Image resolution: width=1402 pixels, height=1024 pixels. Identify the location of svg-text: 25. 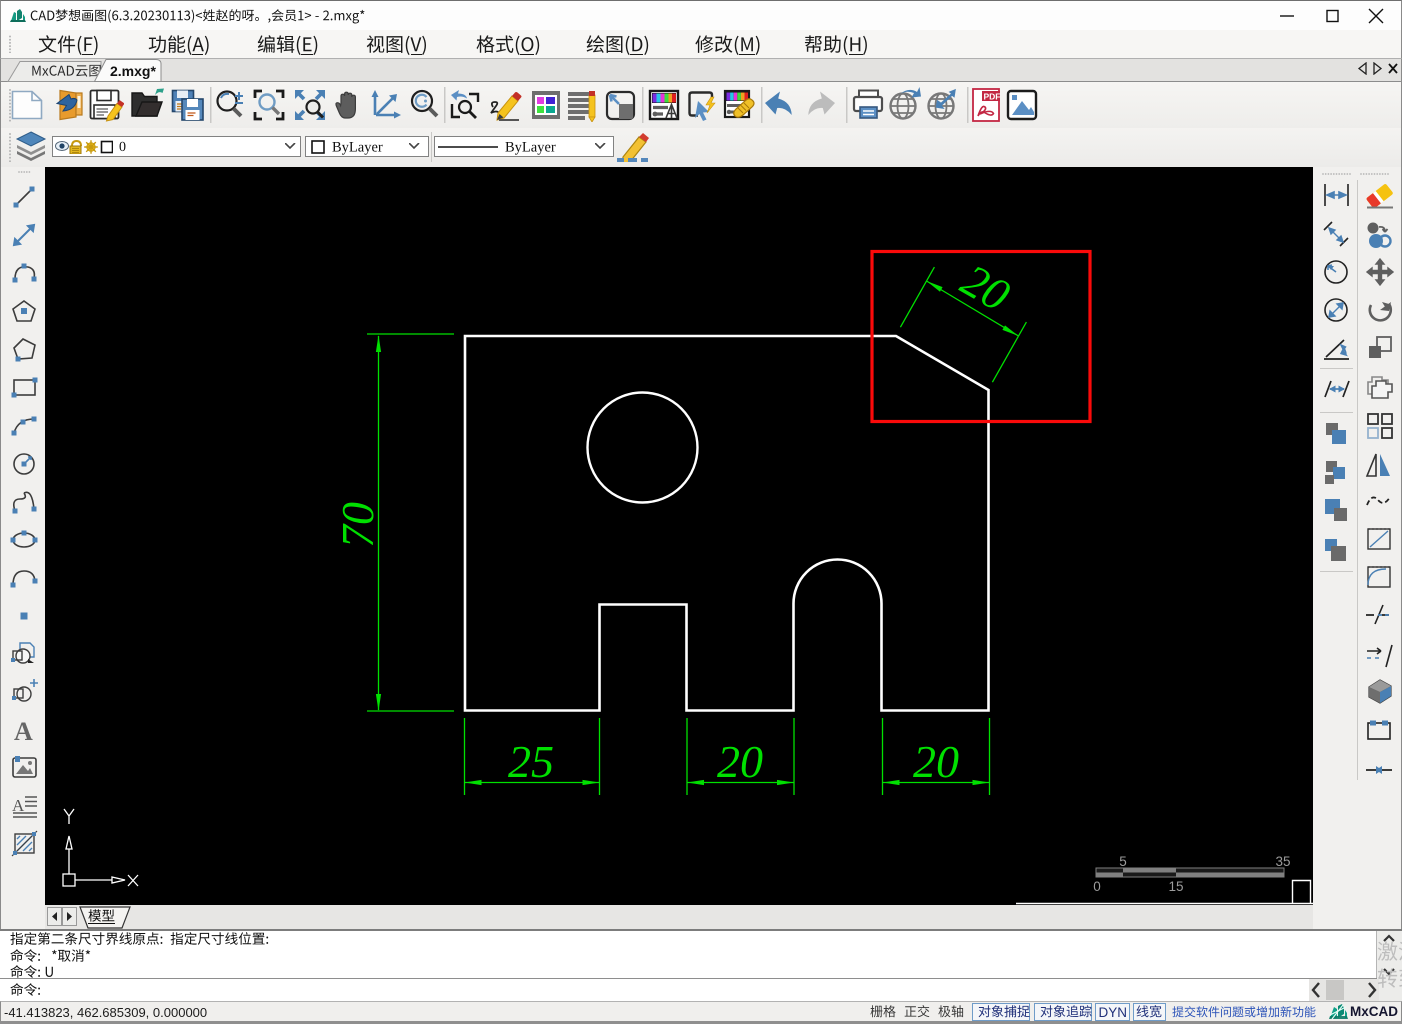
(531, 761).